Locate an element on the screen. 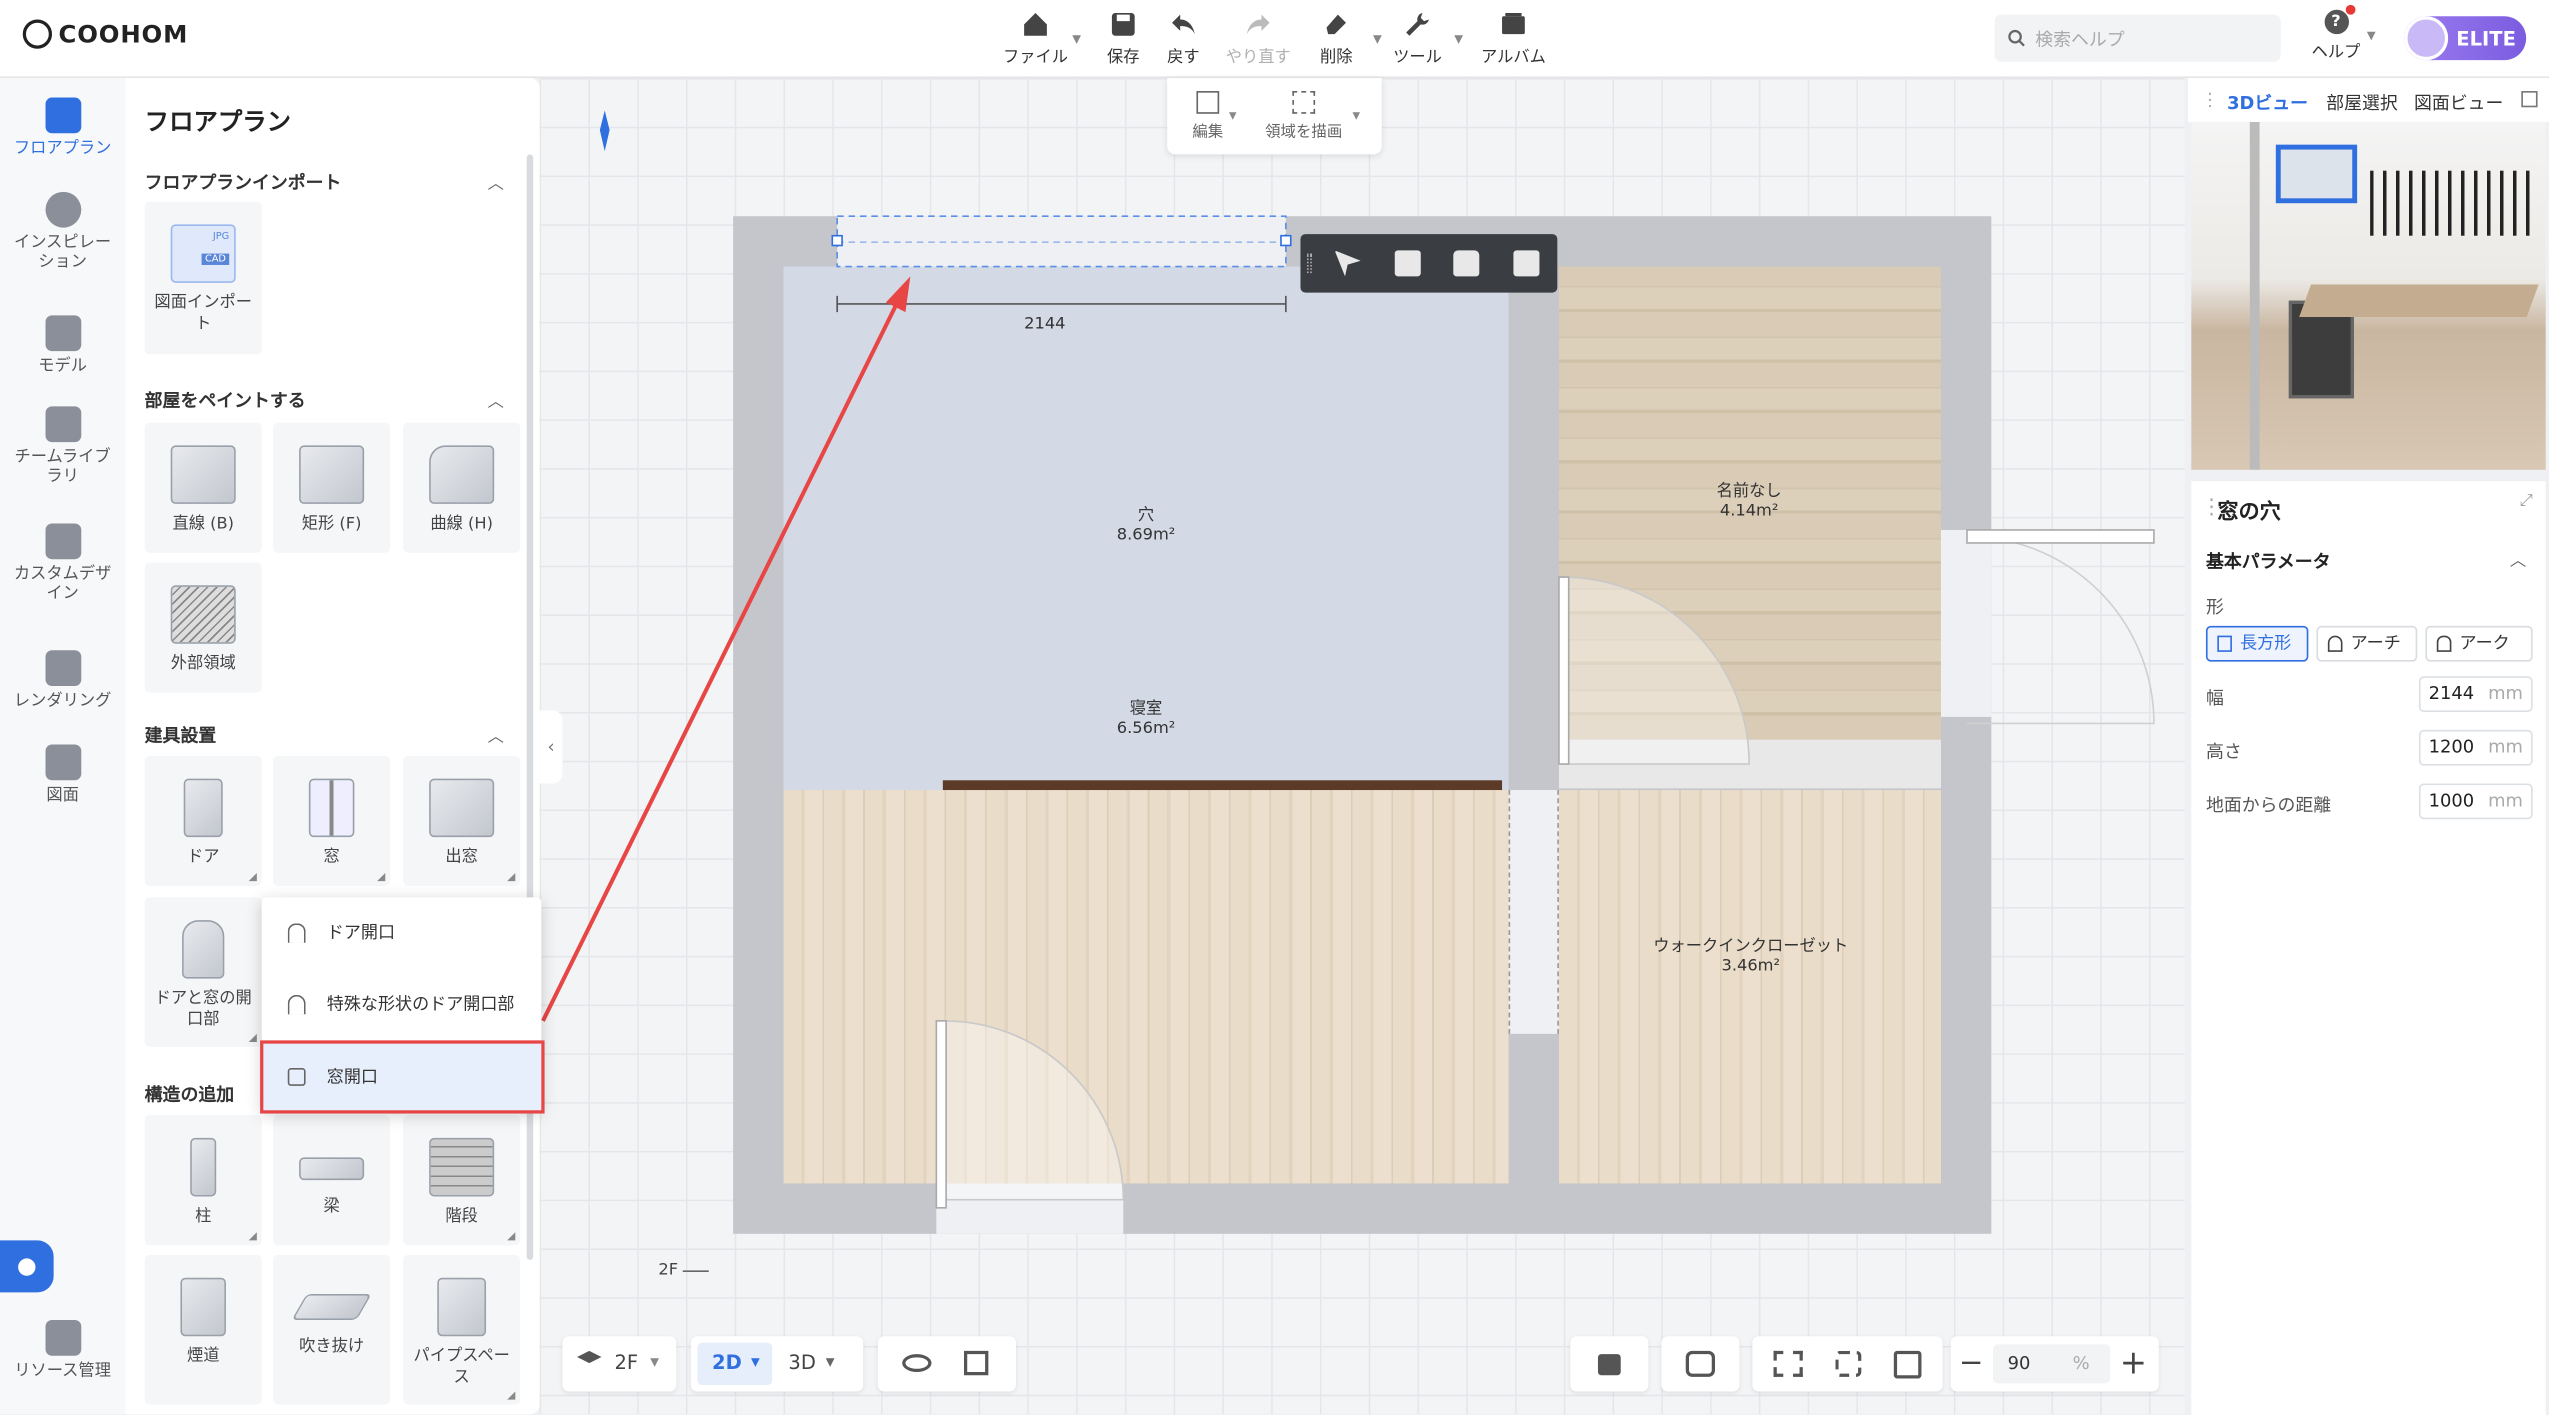 This screenshot has width=2549, height=1415. fit-settings-icon is located at coordinates (1788, 1363).